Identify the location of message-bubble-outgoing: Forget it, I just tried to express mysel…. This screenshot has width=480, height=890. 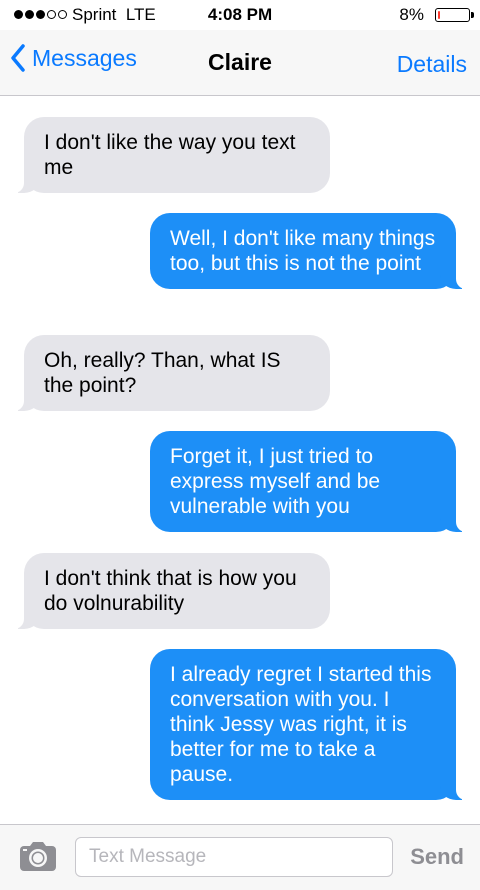
(308, 481).